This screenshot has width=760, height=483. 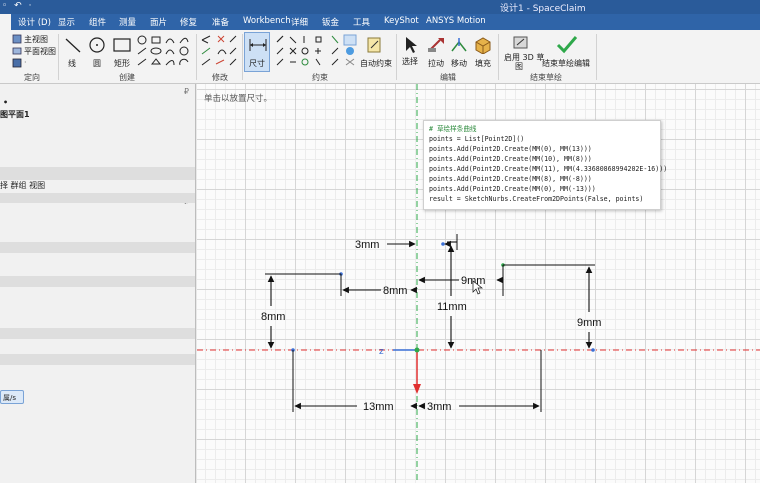 What do you see at coordinates (17, 39) in the screenshot?
I see `home-view-icon` at bounding box center [17, 39].